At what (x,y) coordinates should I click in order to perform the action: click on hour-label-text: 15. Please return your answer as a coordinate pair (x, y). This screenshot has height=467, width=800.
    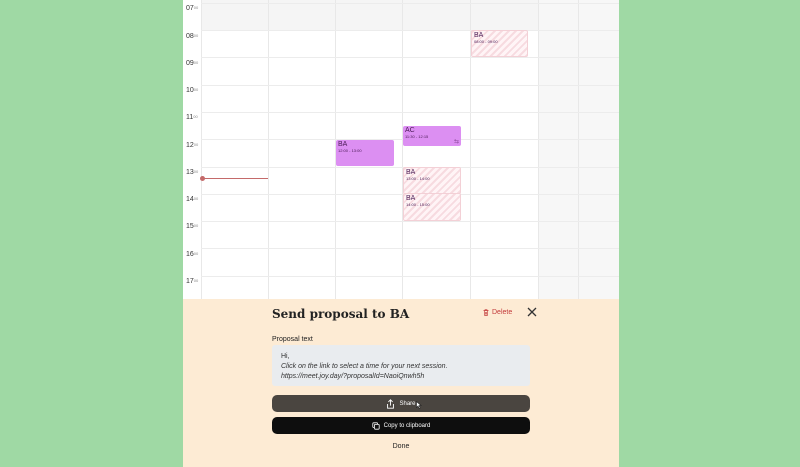
    Looking at the image, I should click on (190, 226).